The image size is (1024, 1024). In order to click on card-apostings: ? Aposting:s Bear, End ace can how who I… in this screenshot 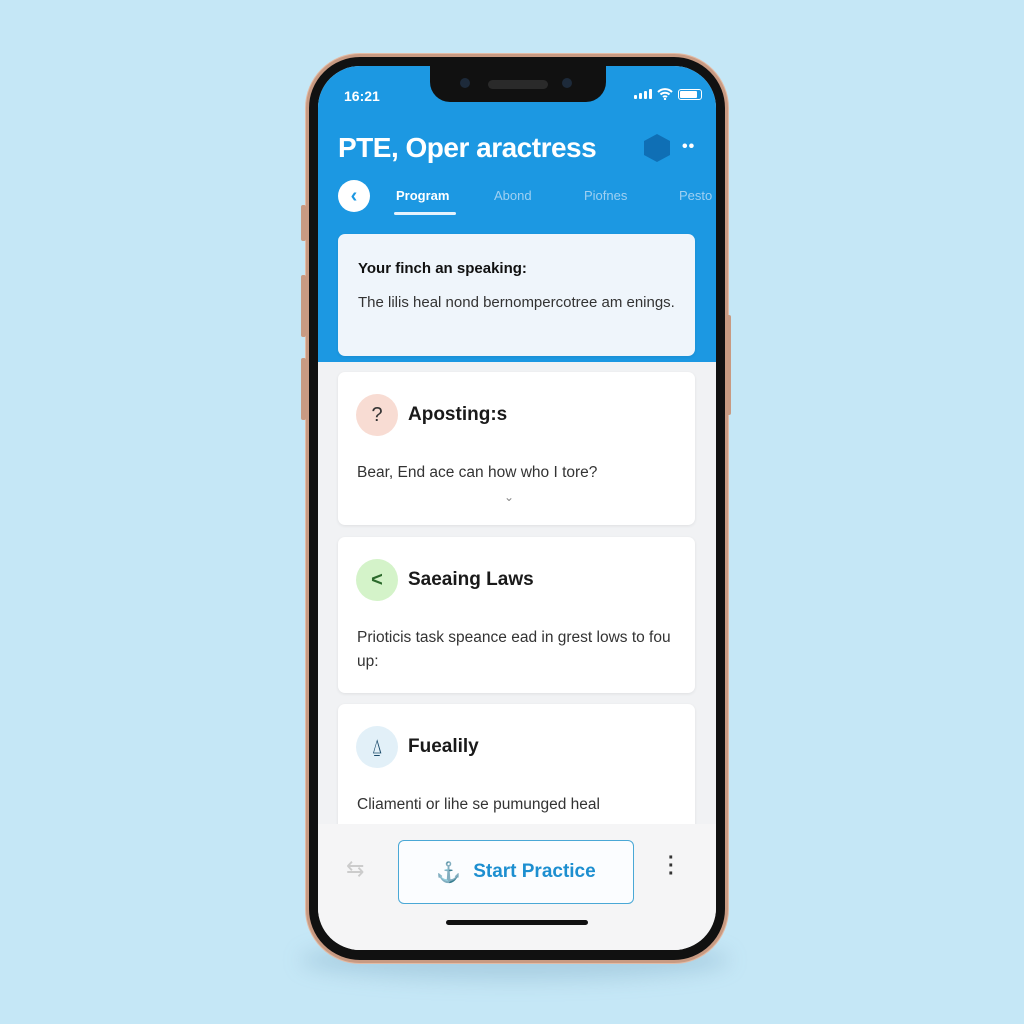, I will do `click(516, 448)`.